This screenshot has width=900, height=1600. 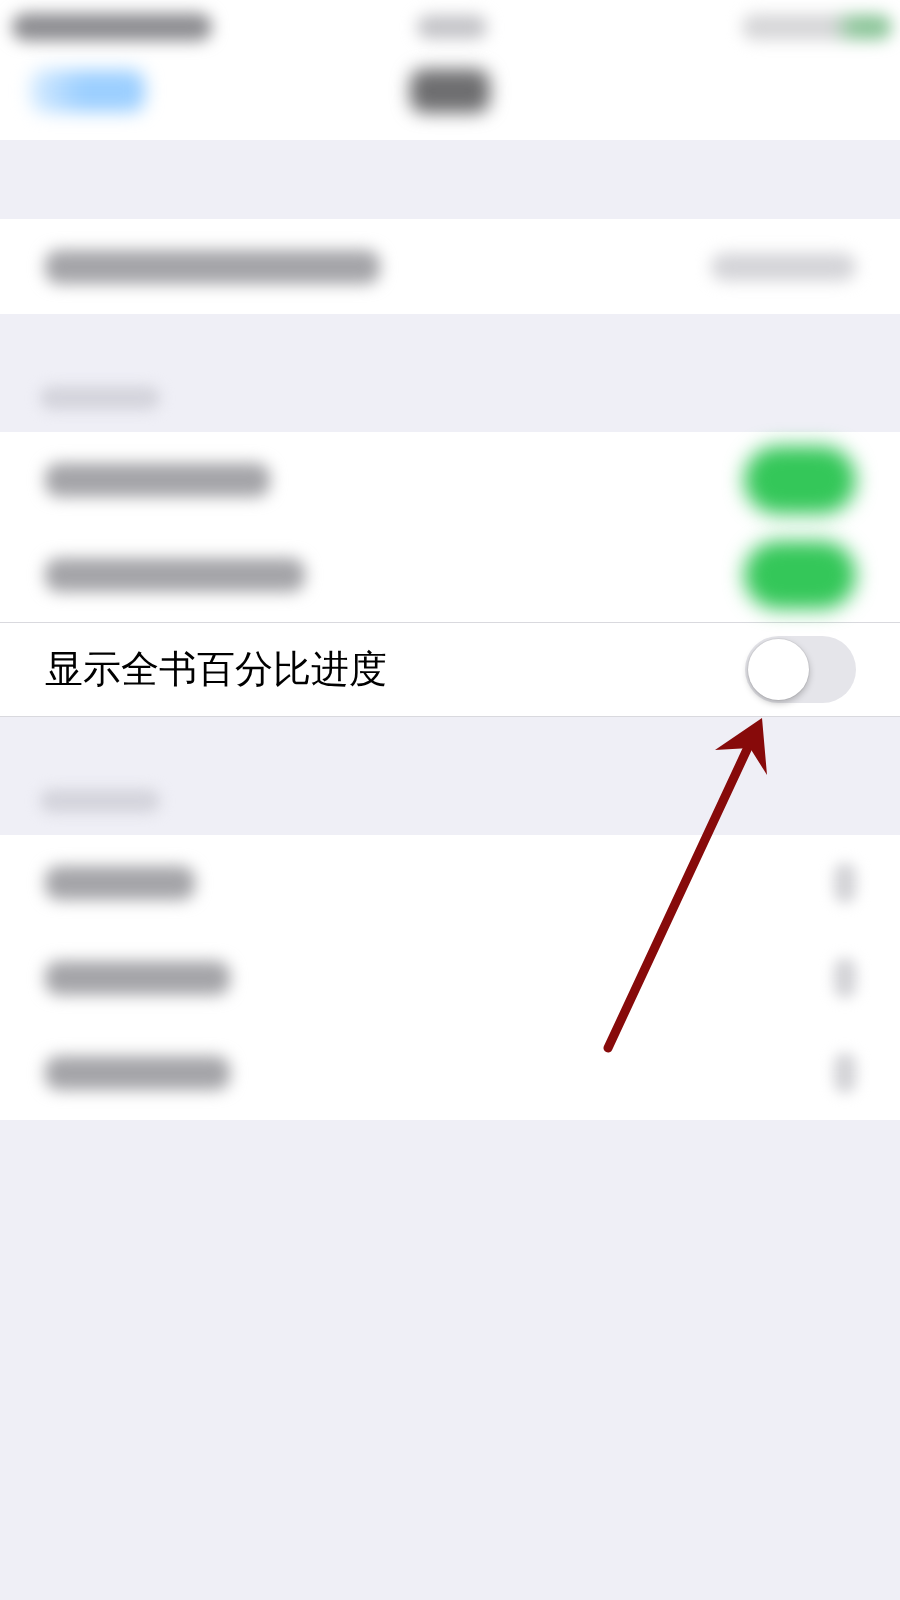 What do you see at coordinates (87, 91) in the screenshot?
I see `blurred-link` at bounding box center [87, 91].